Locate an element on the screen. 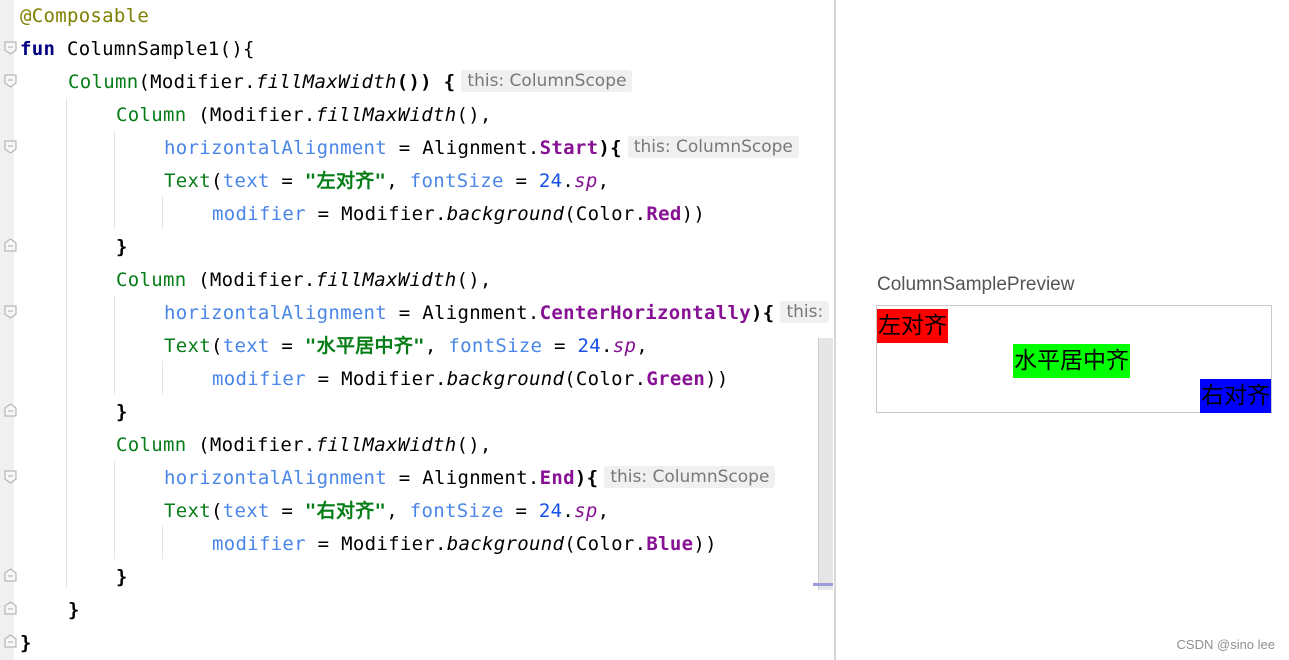  code-line: Column(Modifier.fillMaxWidth()) {this is located at coordinates (350, 82).